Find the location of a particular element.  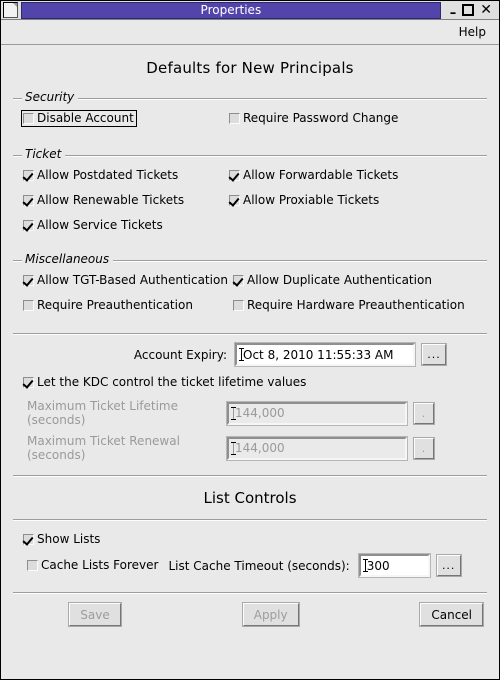

input-value: Oct 8, 2010 11:55:33 AM is located at coordinates (318, 354).